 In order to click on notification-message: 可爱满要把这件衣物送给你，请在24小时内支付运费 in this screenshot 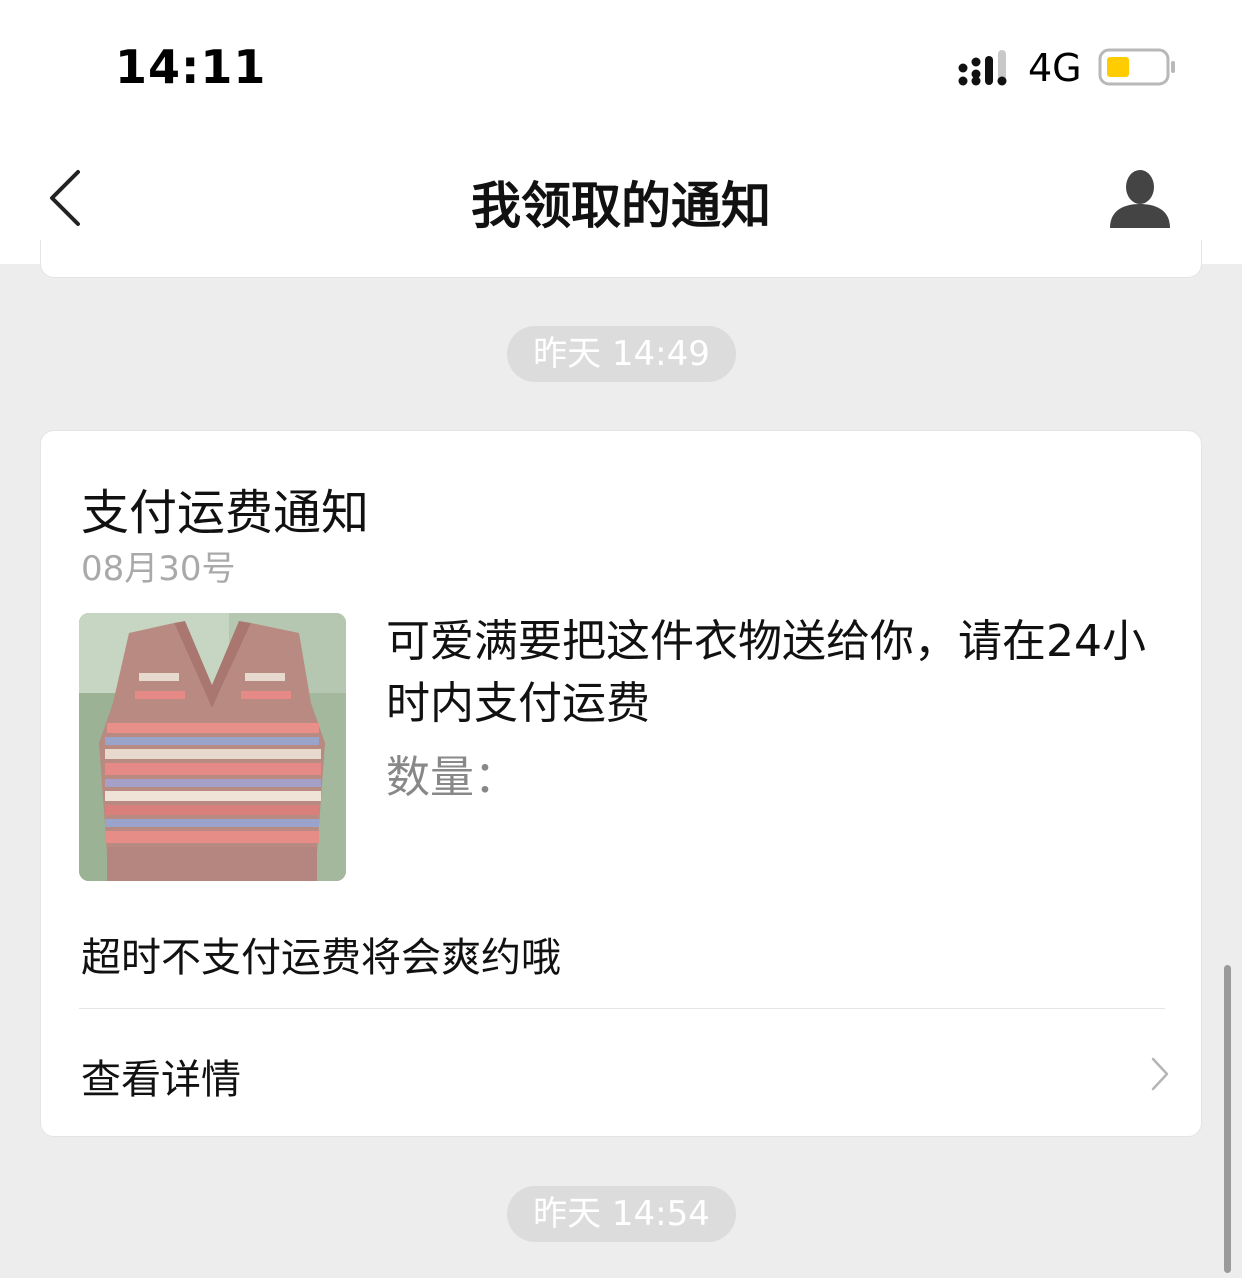, I will do `click(766, 672)`.